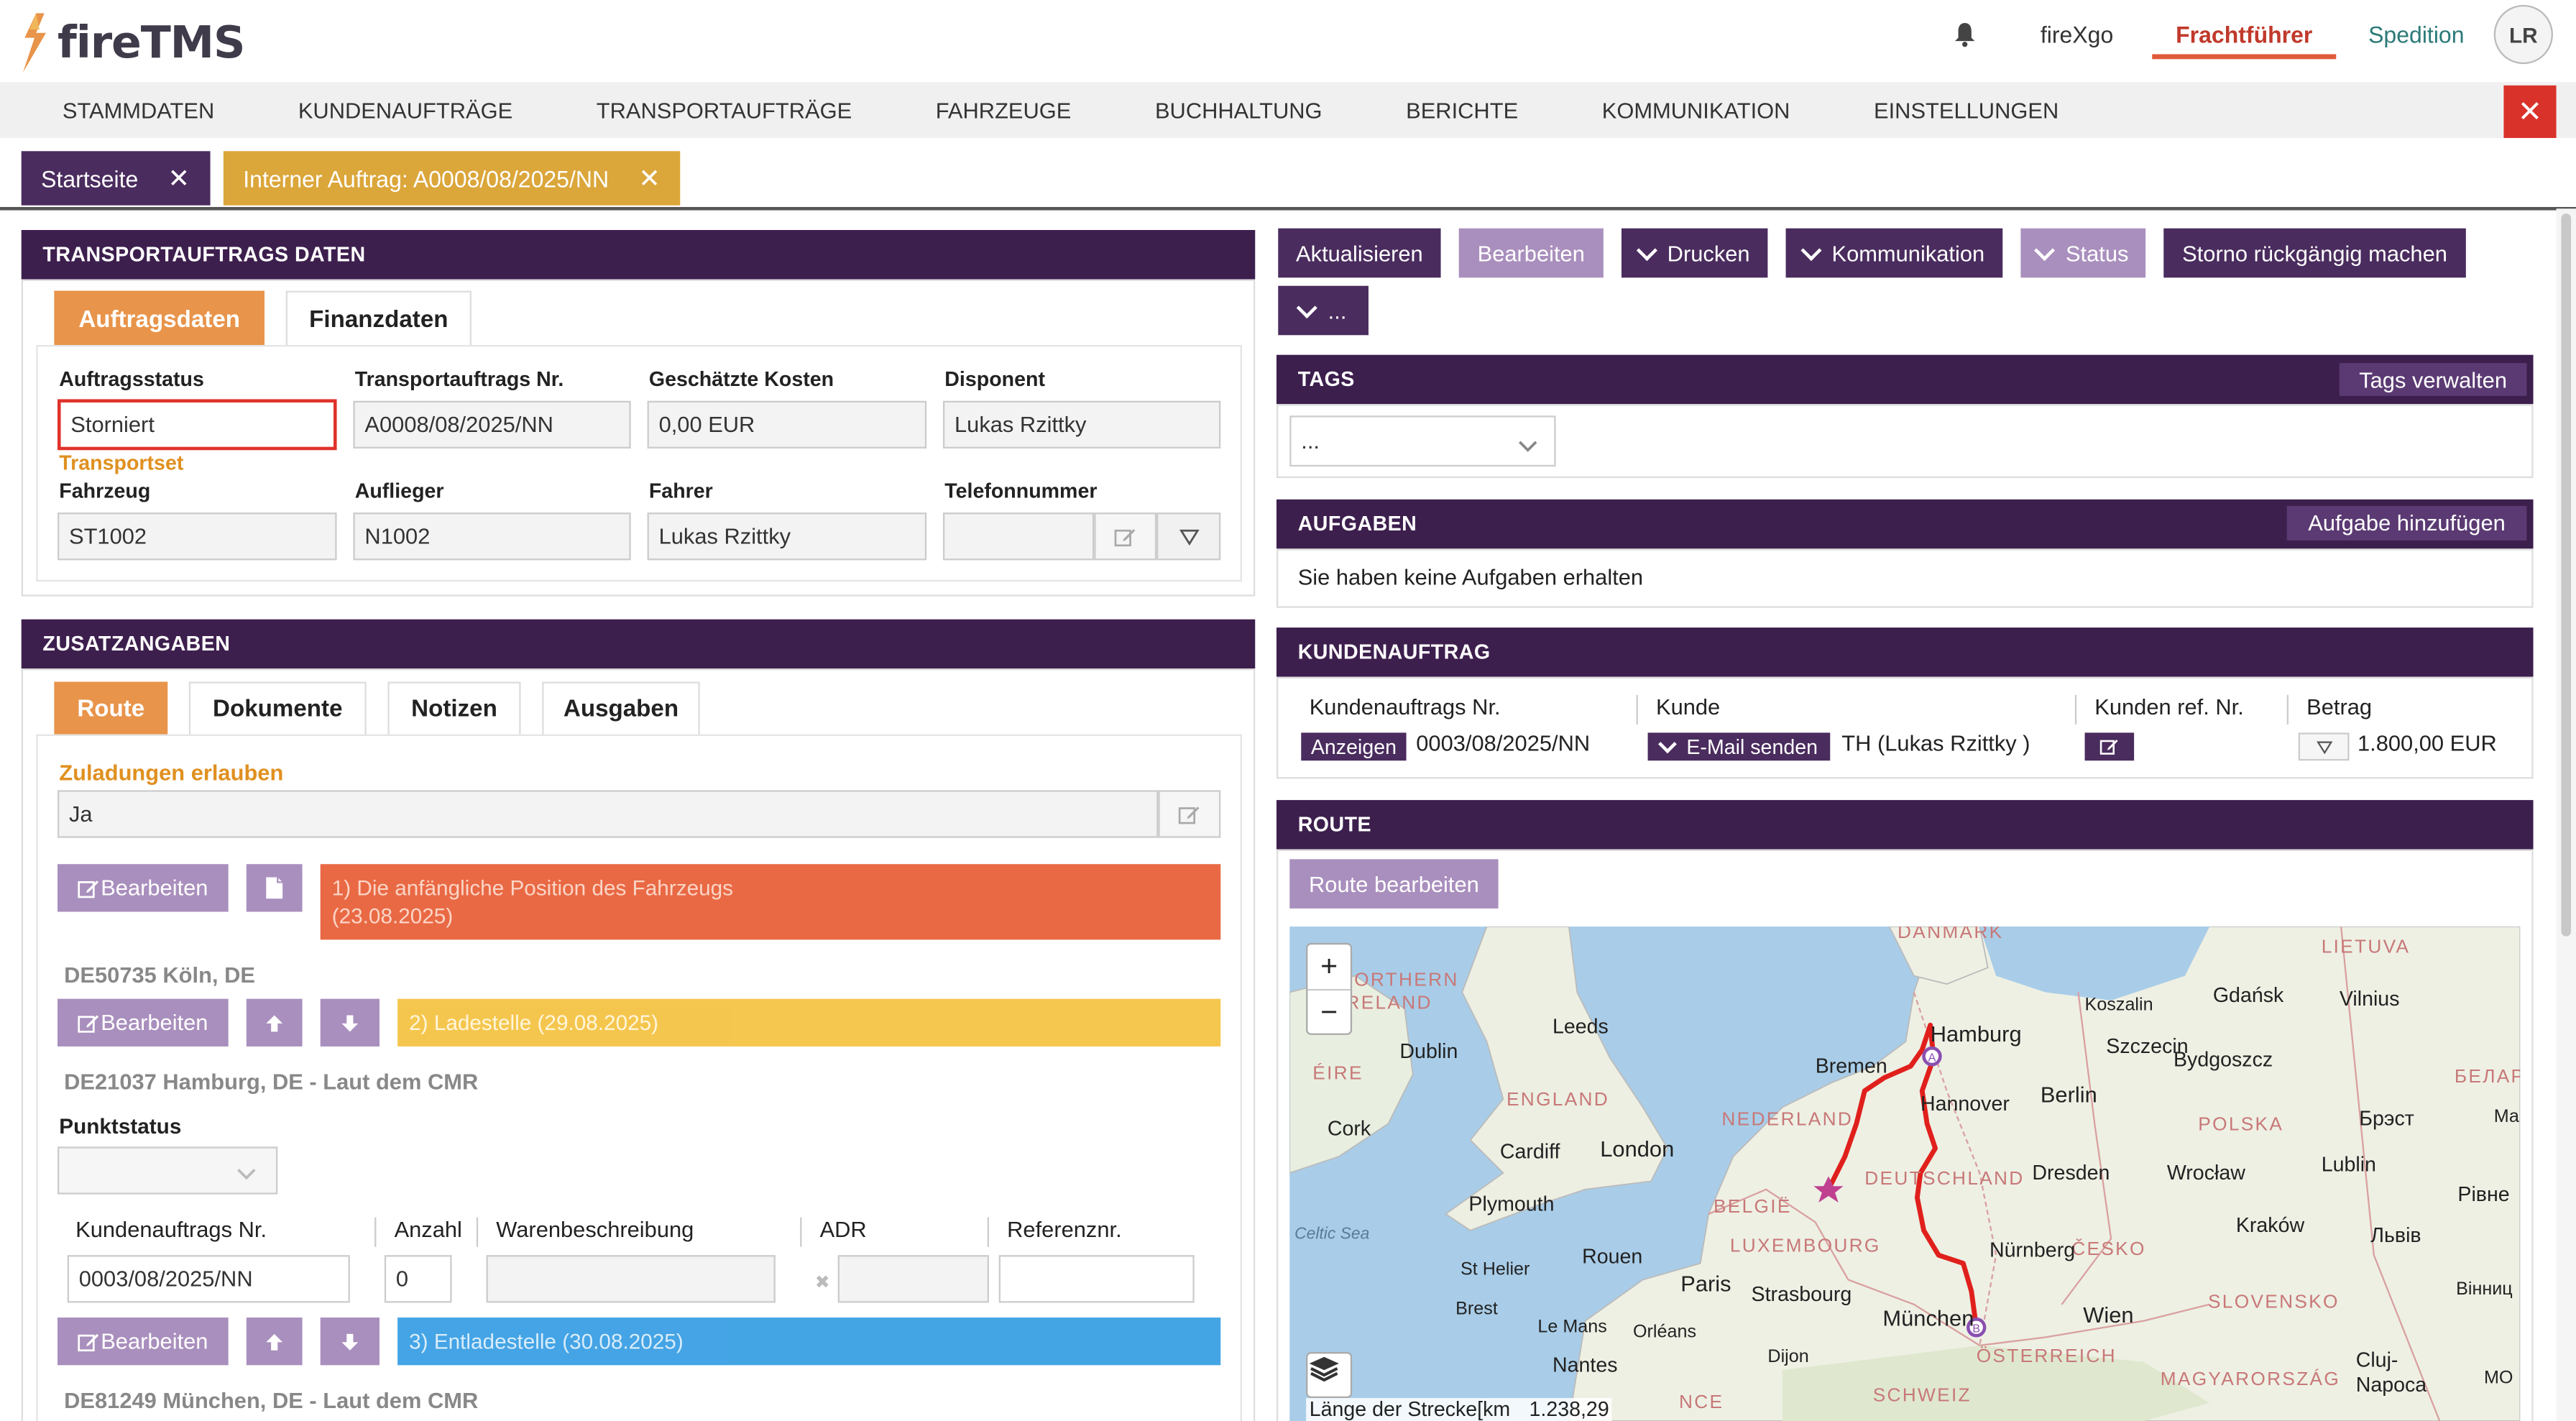 This screenshot has width=2576, height=1421. Describe the element at coordinates (2083, 253) in the screenshot. I see `status-button: Status` at that location.